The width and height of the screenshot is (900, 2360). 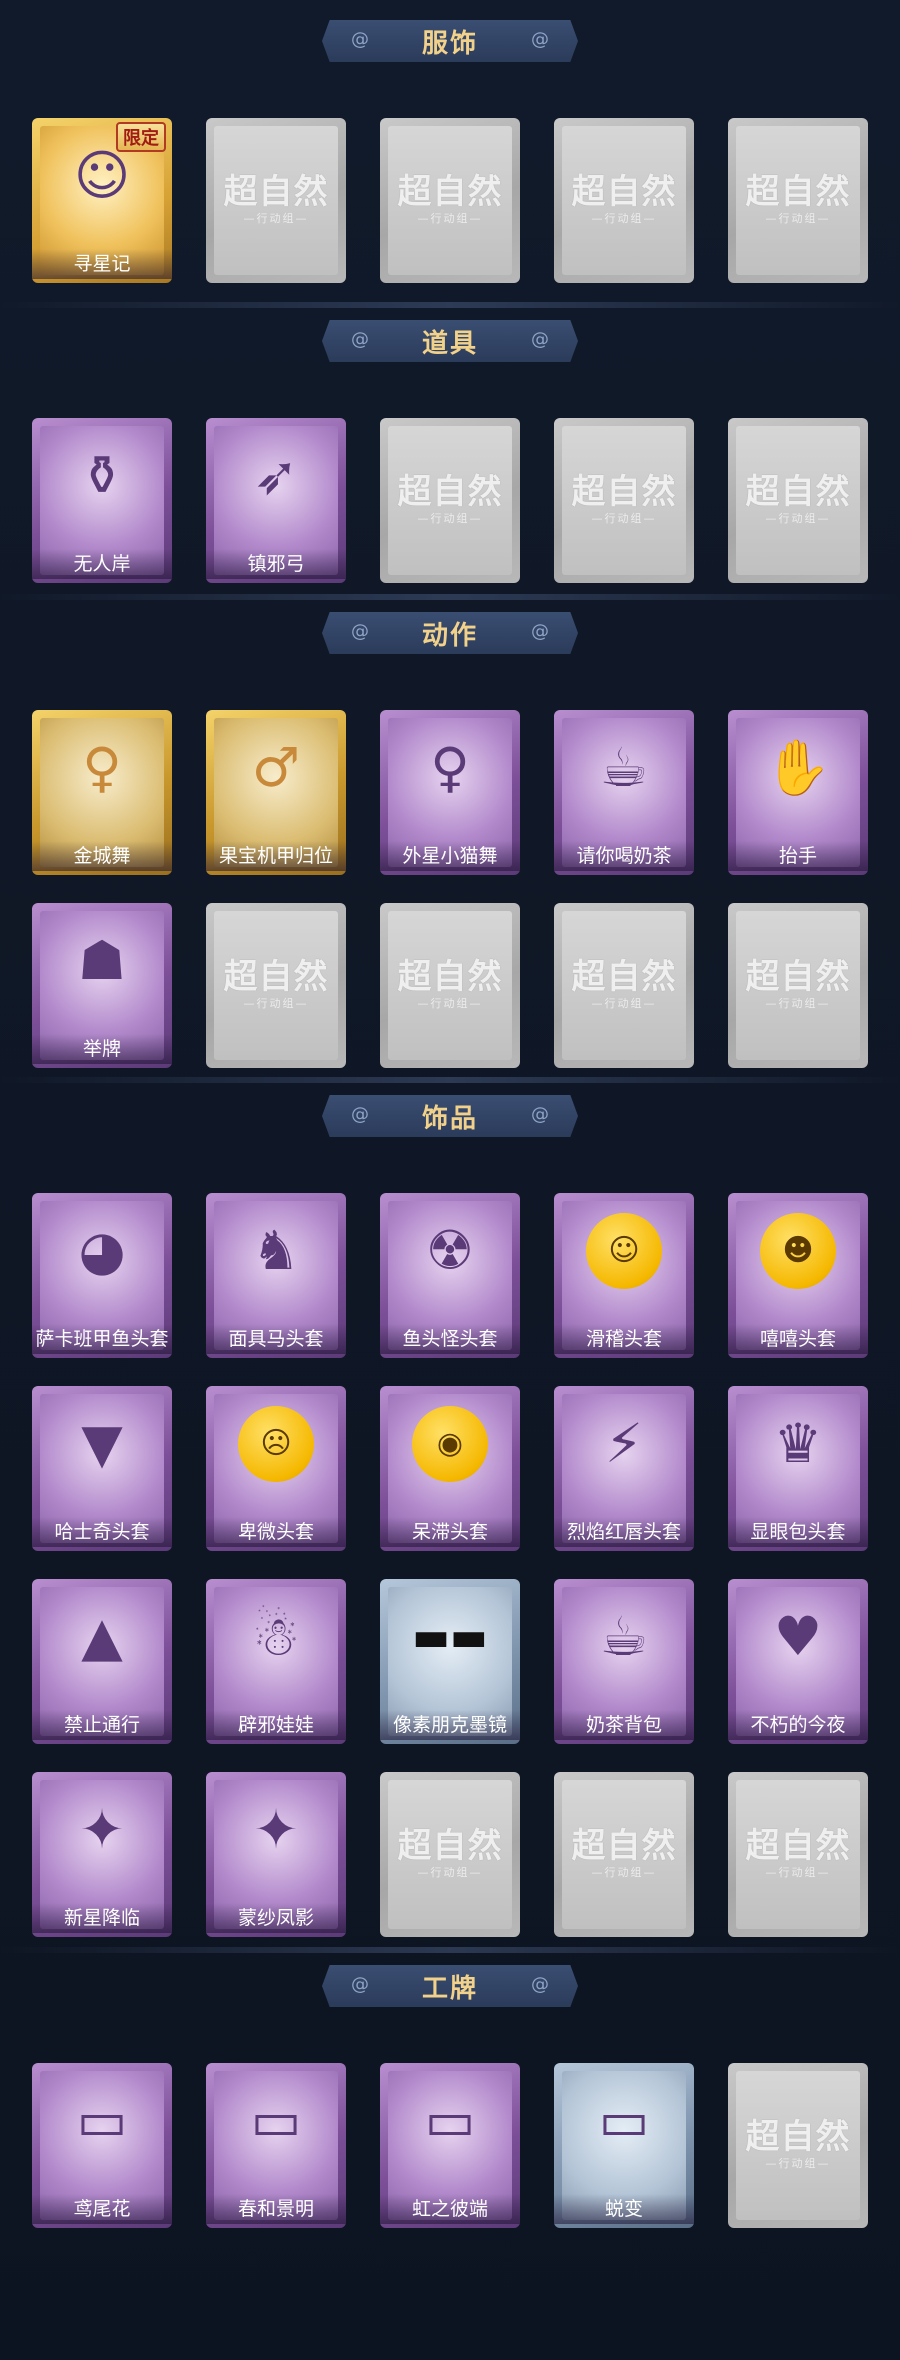 I want to click on keychain-doll-icon: ✦, so click(x=276, y=1829).